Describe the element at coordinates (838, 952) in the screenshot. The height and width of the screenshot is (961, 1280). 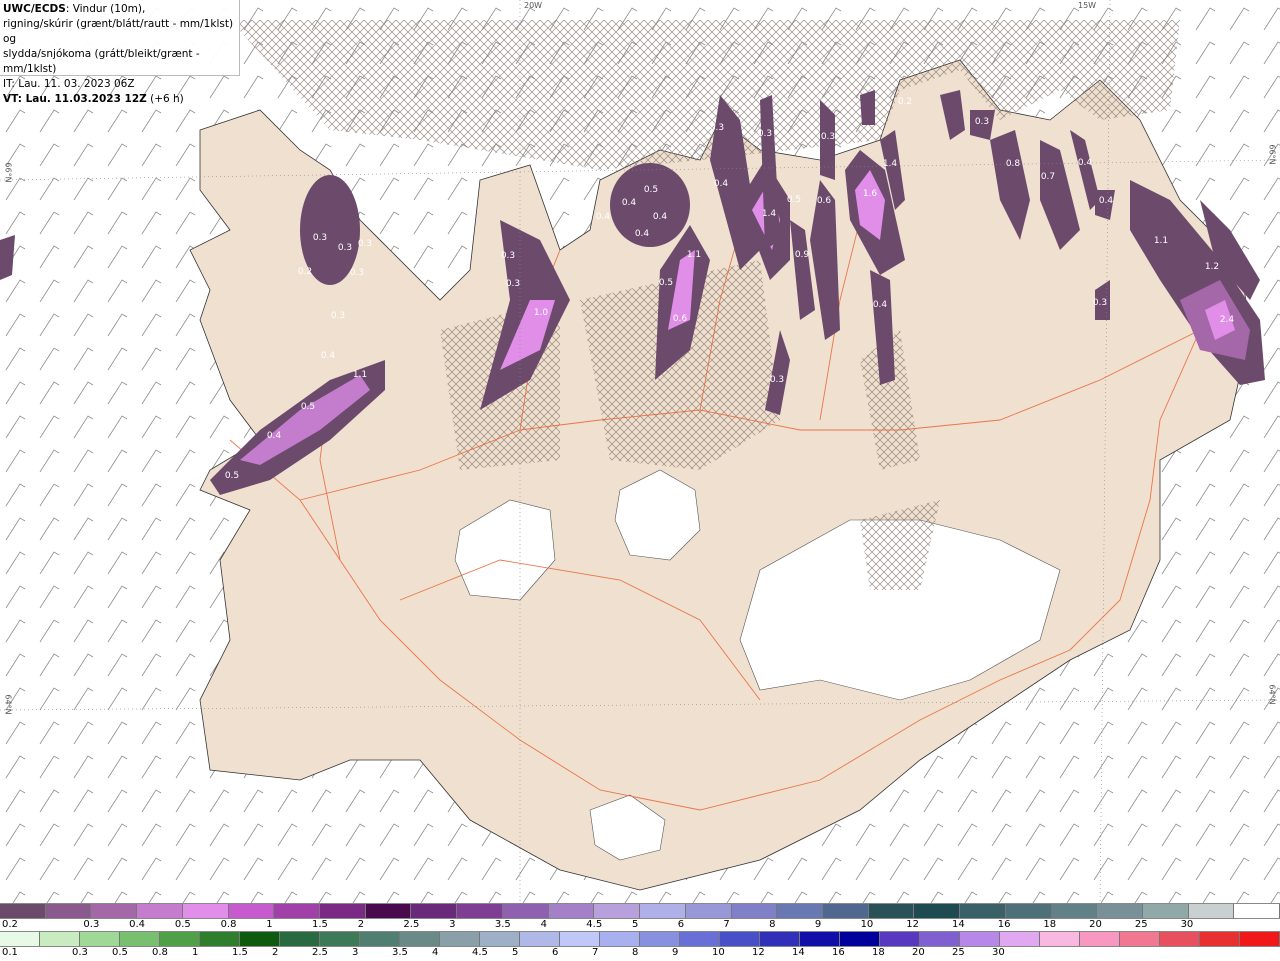
I see `rain-scale-label: 16` at that location.